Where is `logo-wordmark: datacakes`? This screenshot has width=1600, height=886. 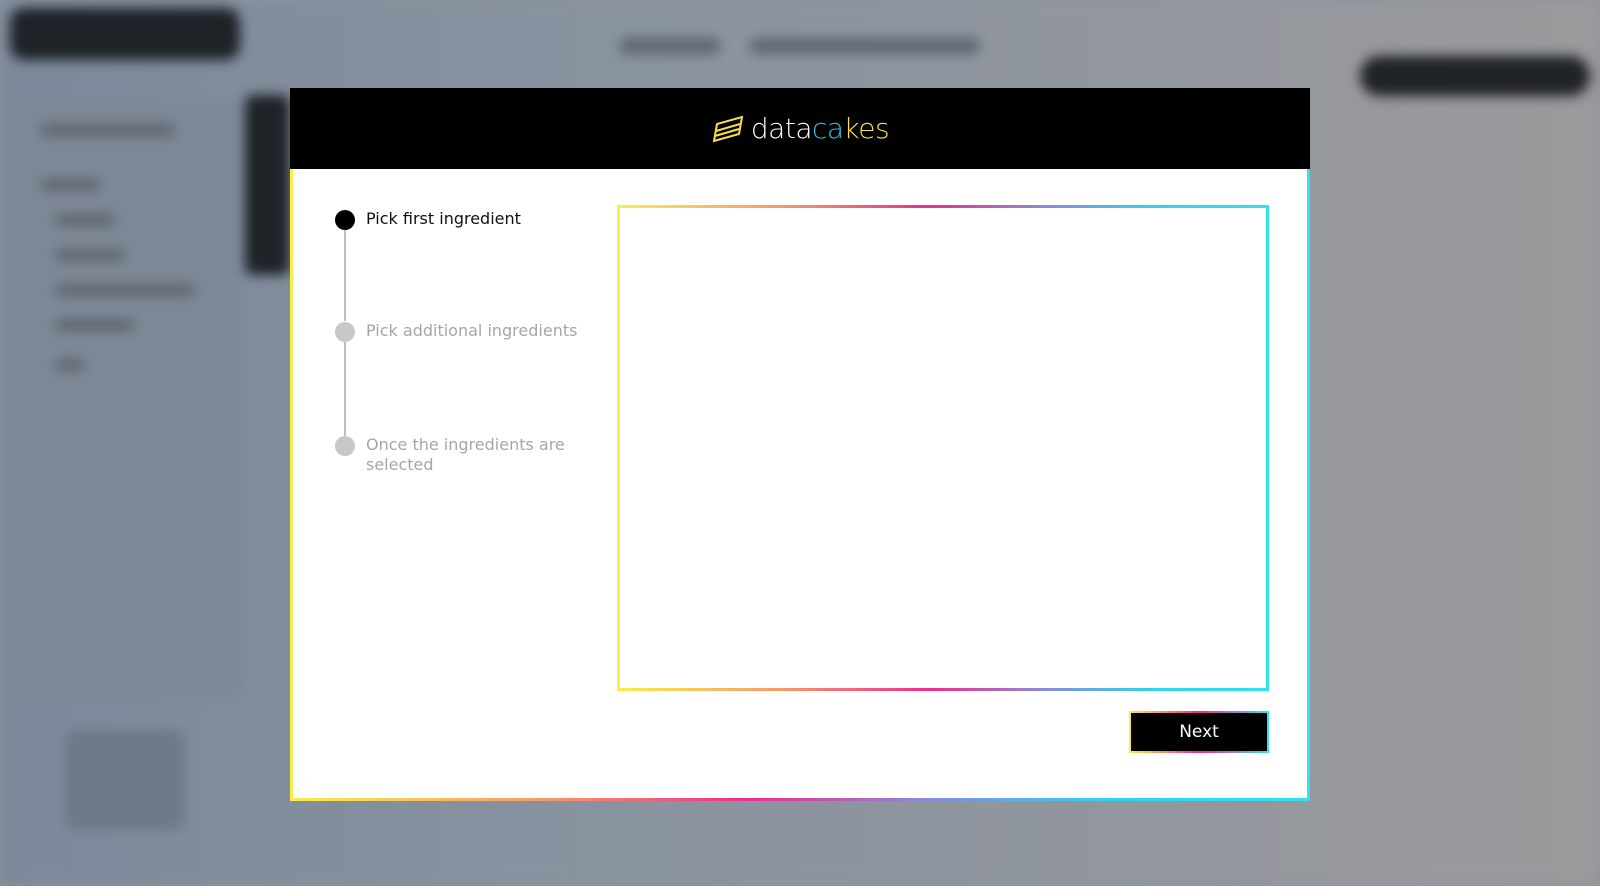 logo-wordmark: datacakes is located at coordinates (820, 128).